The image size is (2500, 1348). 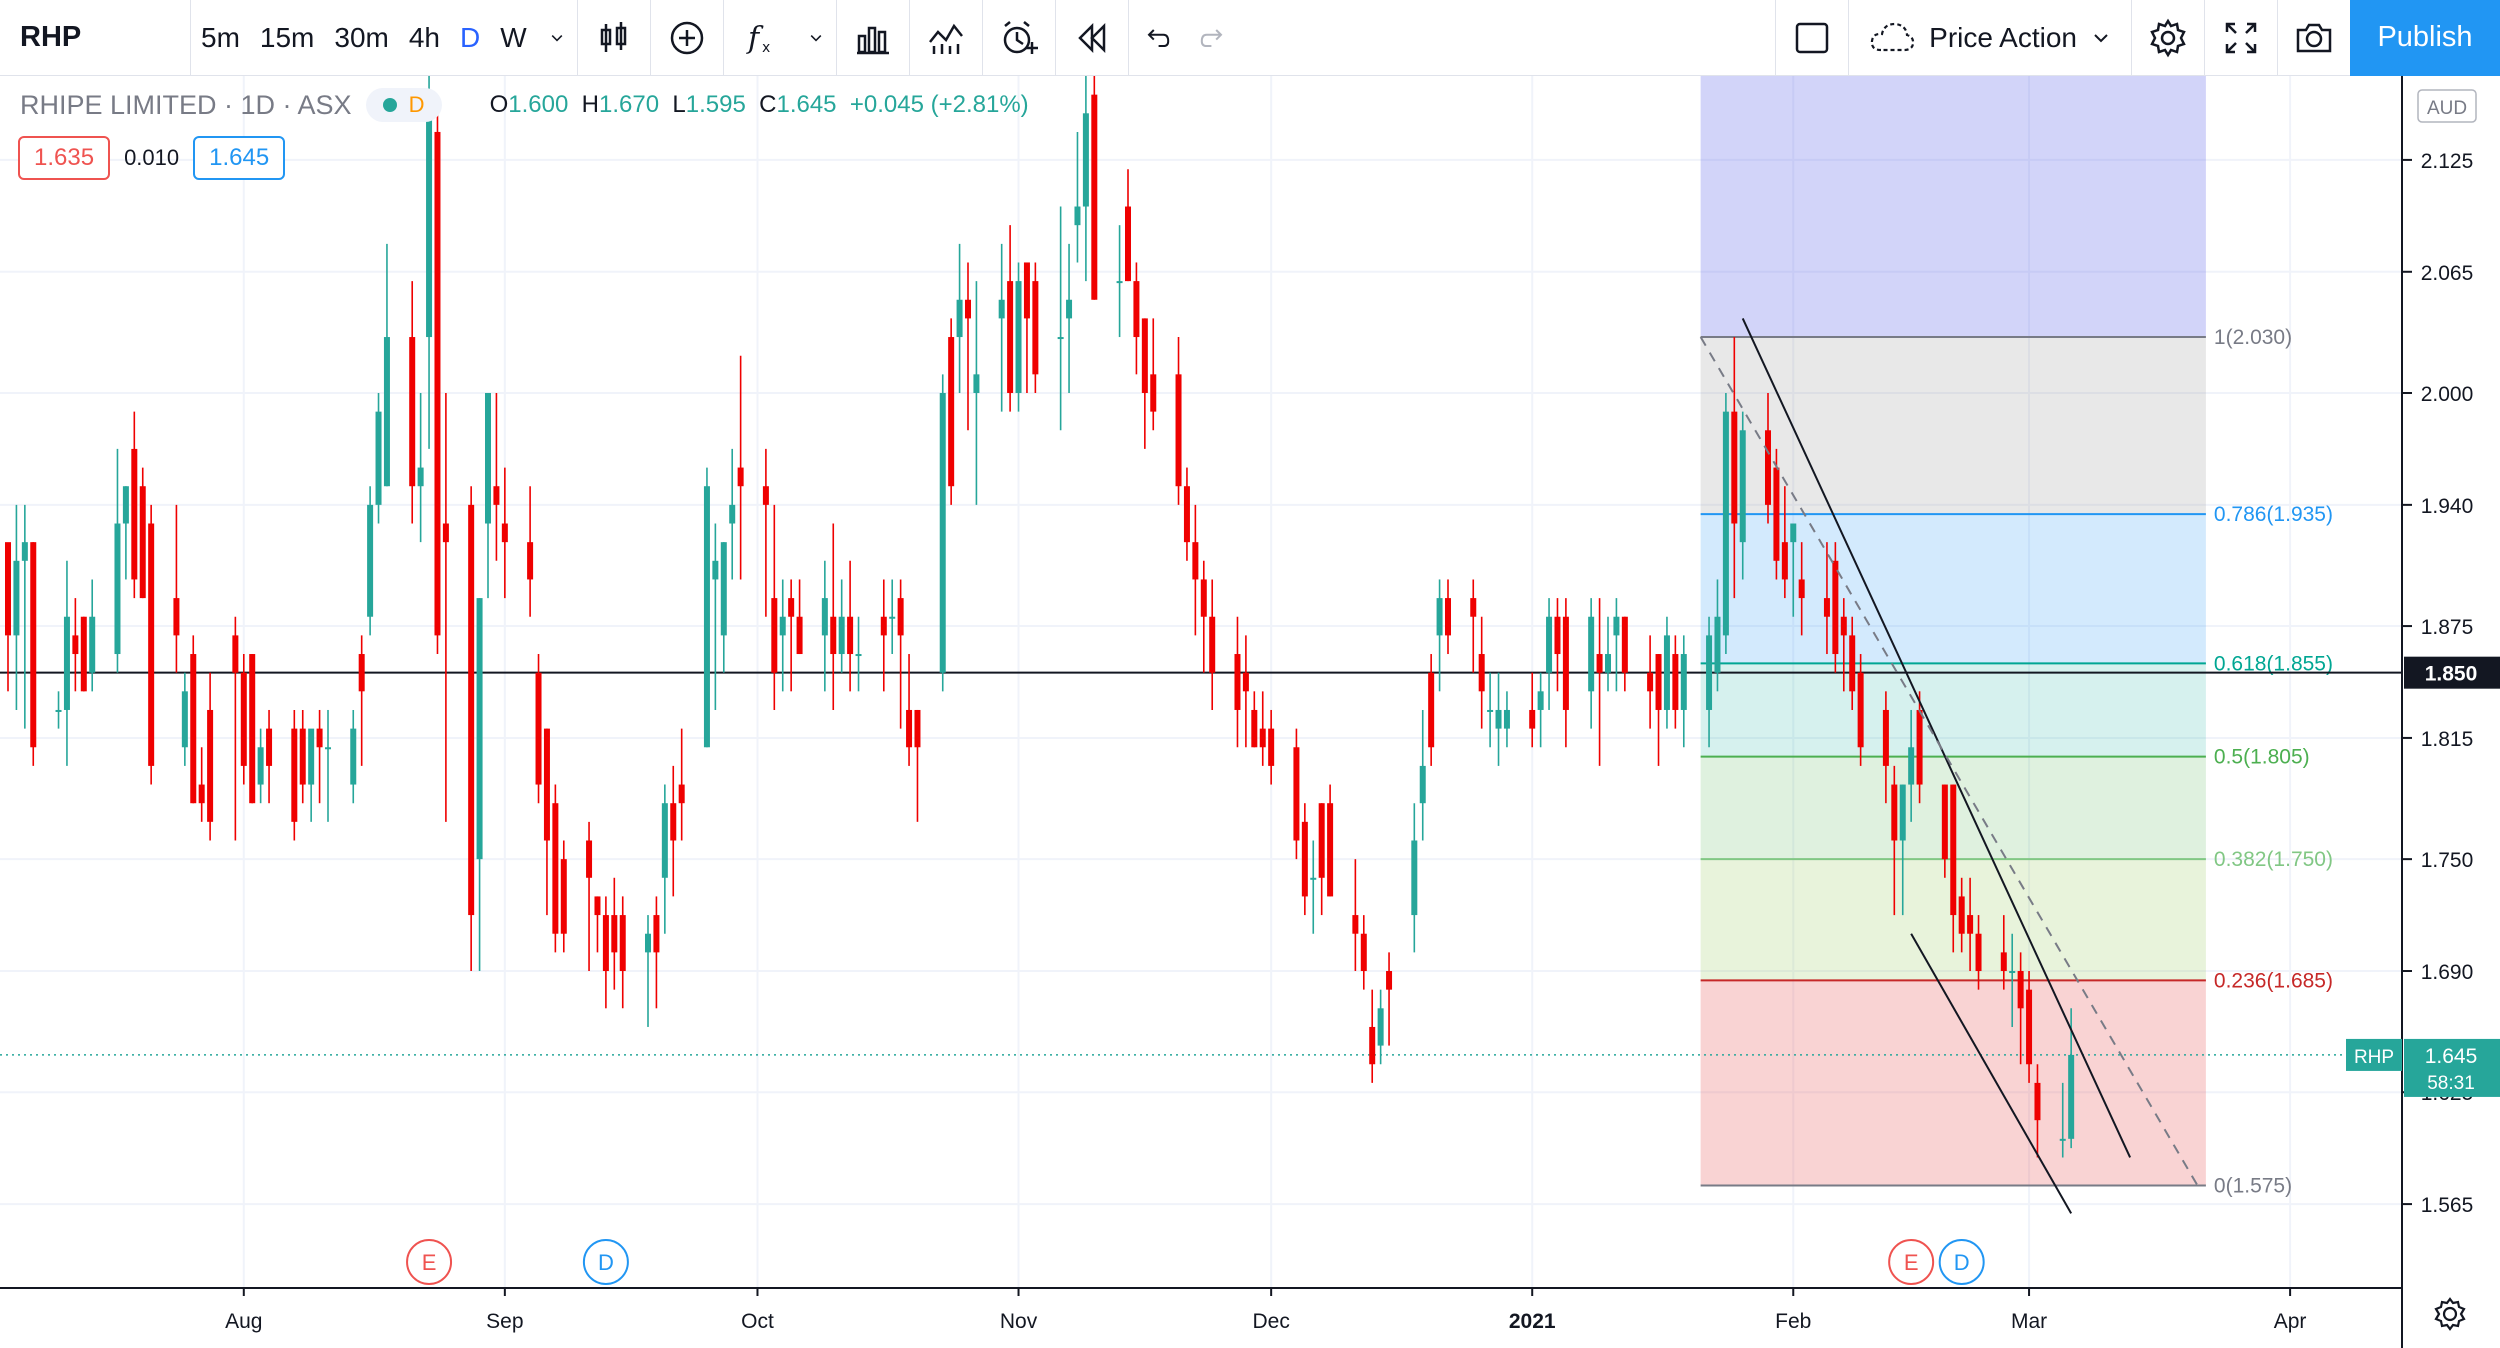 What do you see at coordinates (239, 158) in the screenshot?
I see `buy-price-button: 1.645` at bounding box center [239, 158].